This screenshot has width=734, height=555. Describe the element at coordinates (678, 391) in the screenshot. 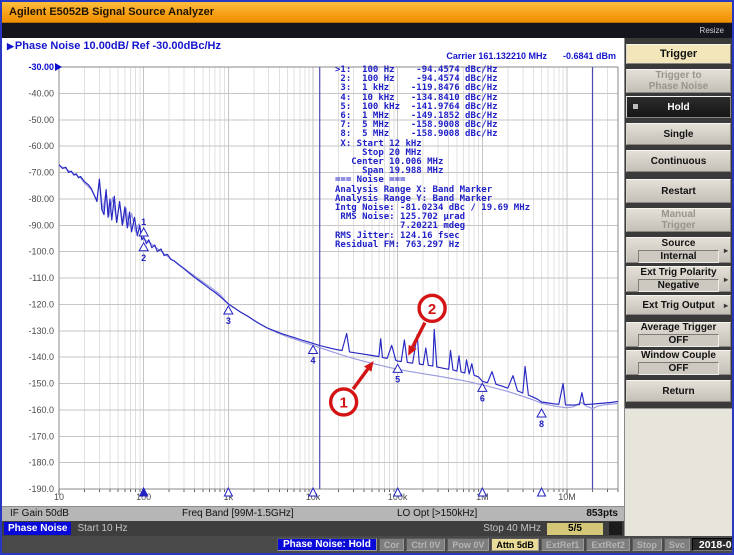

I see `softkey-return: Return` at that location.